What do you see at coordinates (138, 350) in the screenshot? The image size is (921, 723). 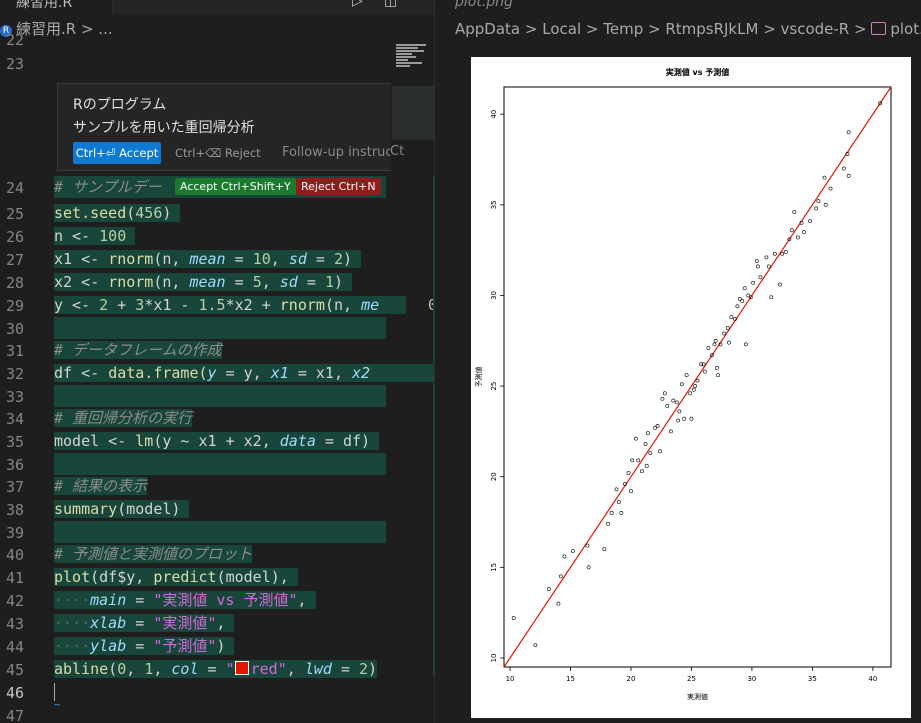 I see `code-line-31: # データフレームの作成` at bounding box center [138, 350].